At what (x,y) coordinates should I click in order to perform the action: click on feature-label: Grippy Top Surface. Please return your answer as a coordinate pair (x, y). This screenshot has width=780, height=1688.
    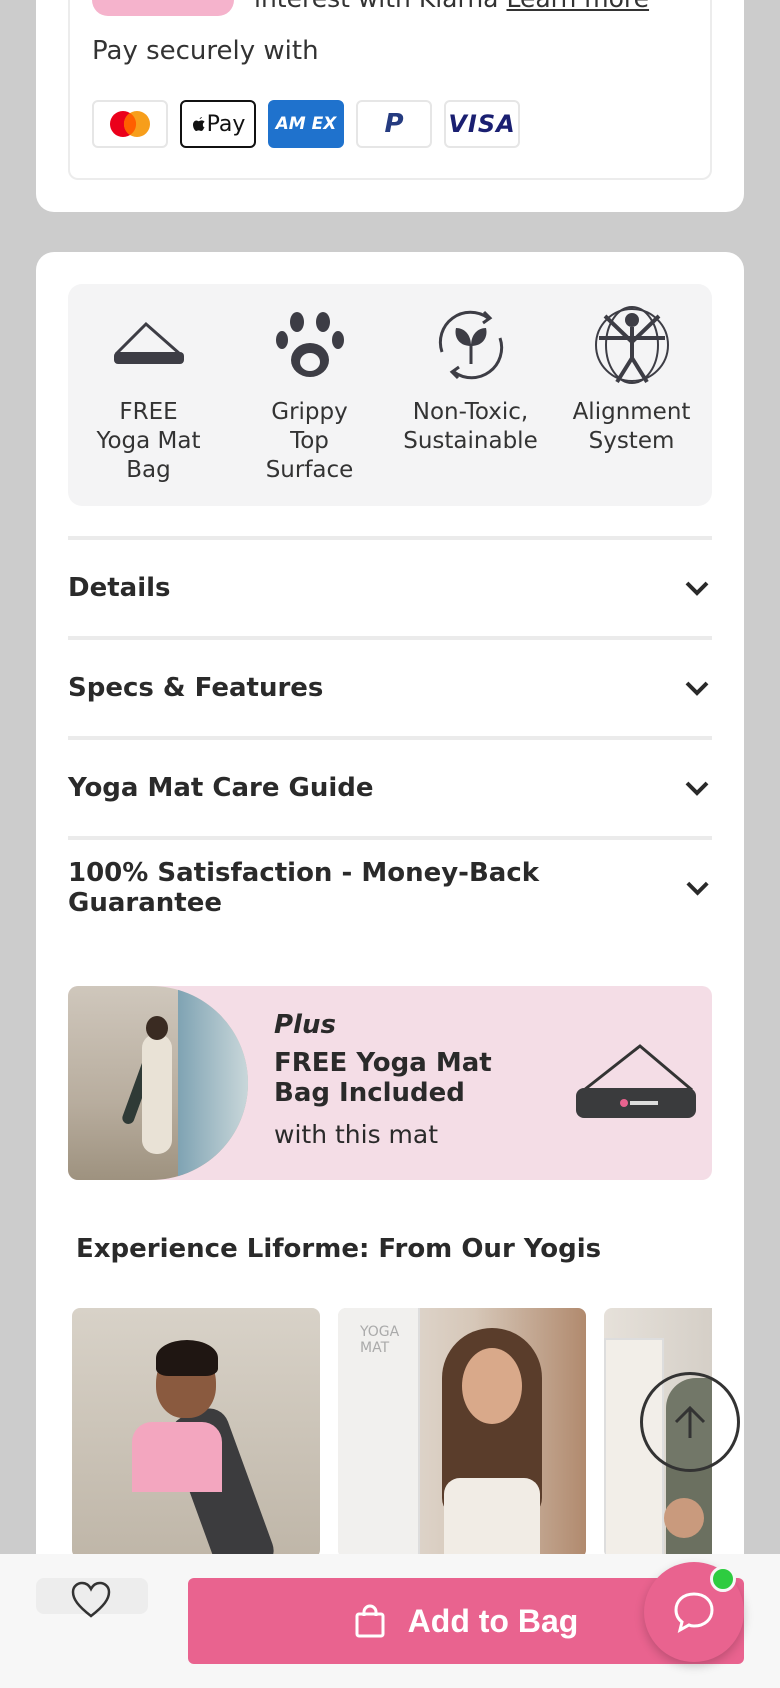
    Looking at the image, I should click on (309, 441).